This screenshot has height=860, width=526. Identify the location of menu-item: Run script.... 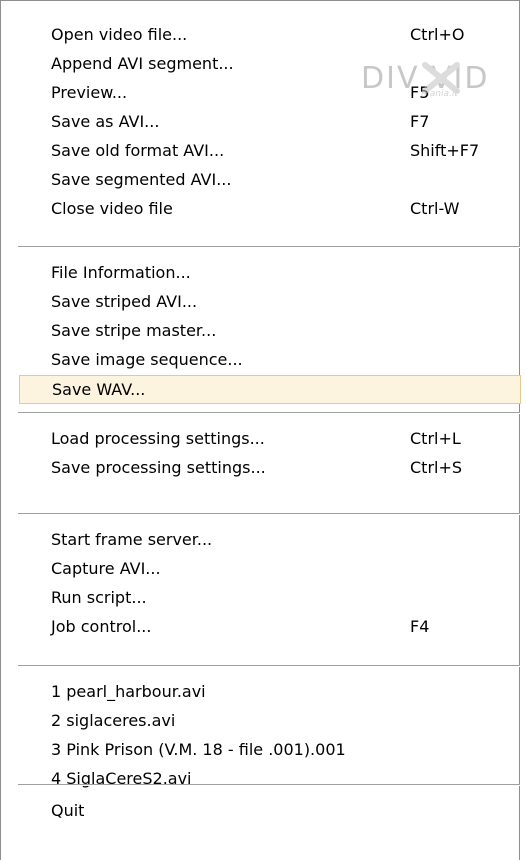
(261, 598).